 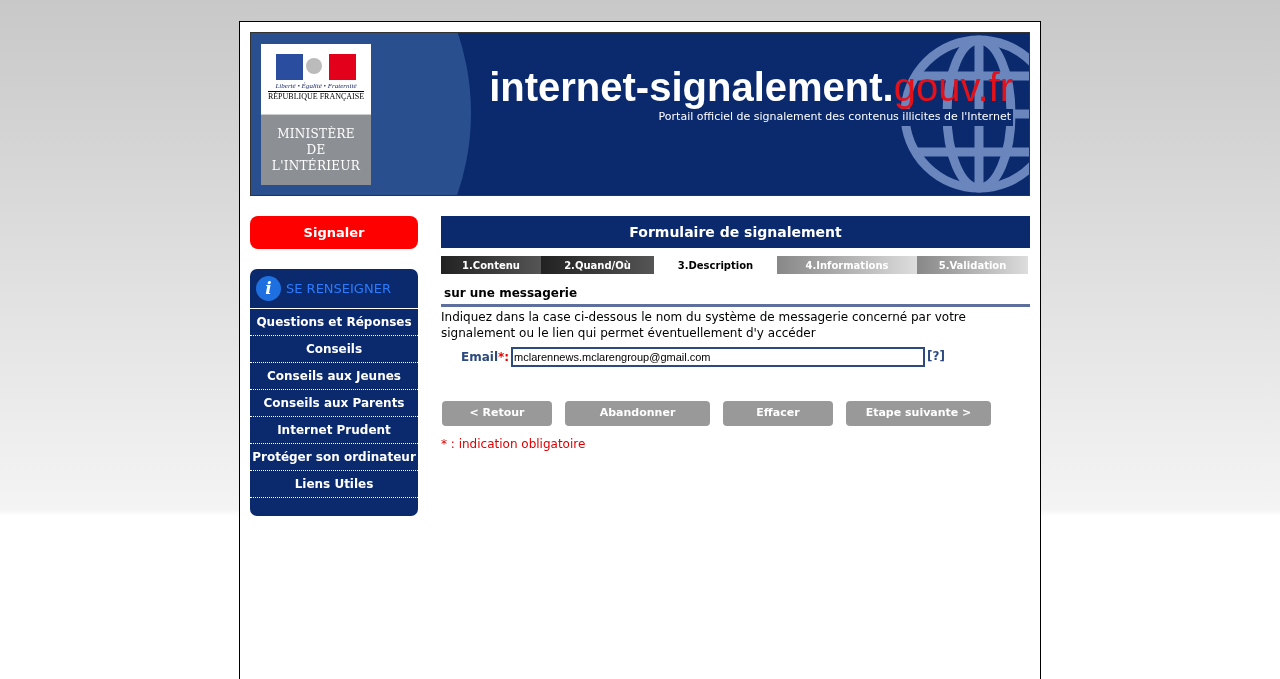 What do you see at coordinates (334, 322) in the screenshot?
I see `sidebar-link: Questions et Réponses` at bounding box center [334, 322].